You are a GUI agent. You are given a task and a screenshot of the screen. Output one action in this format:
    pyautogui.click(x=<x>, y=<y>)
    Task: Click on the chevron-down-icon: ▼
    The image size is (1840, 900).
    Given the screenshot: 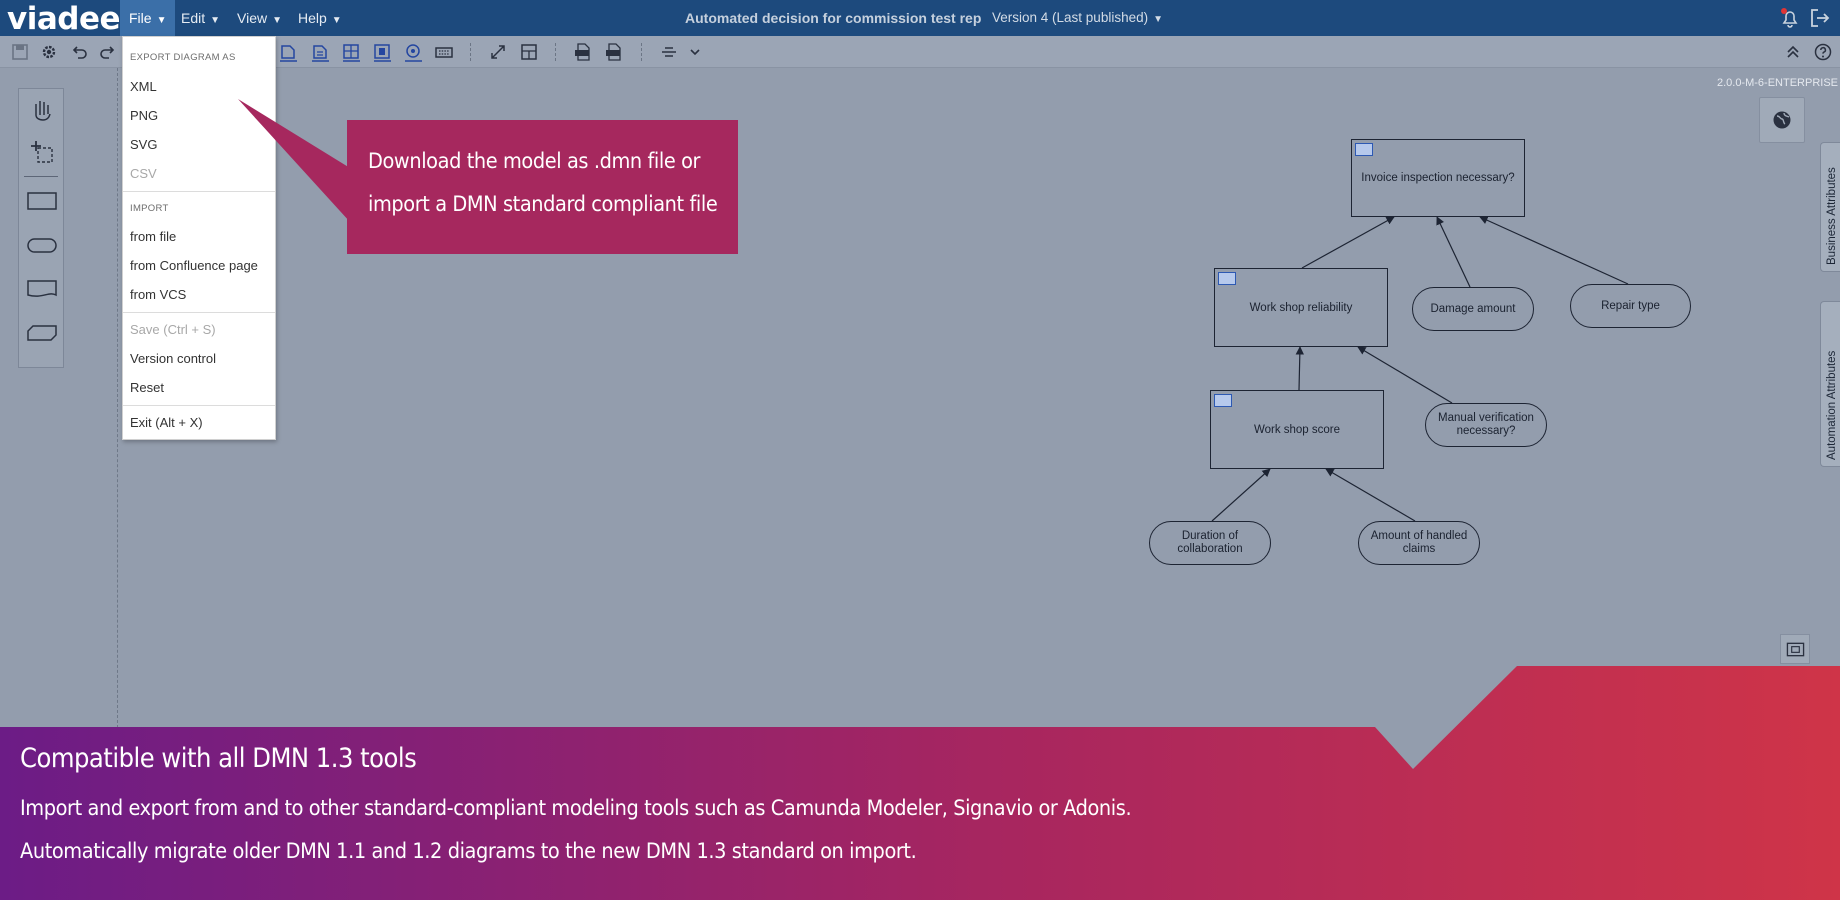 What is the action you would take?
    pyautogui.click(x=1158, y=19)
    